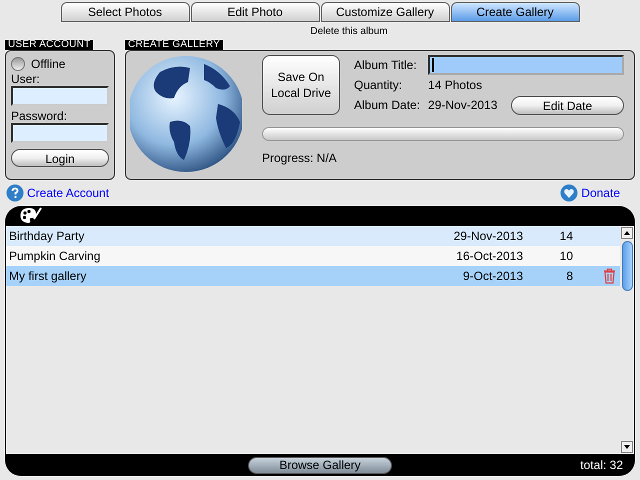 The width and height of the screenshot is (640, 480). I want to click on field-label: User:, so click(26, 79).